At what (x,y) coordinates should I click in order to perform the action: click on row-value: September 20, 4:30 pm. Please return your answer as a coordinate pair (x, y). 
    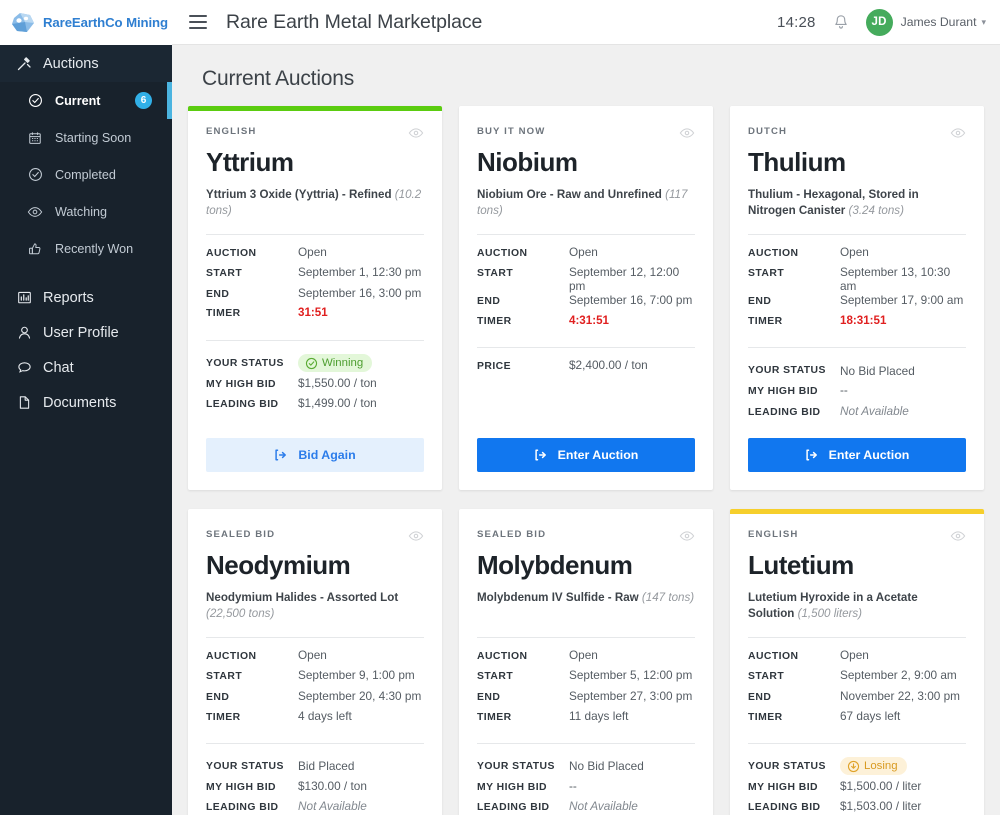
    Looking at the image, I should click on (360, 695).